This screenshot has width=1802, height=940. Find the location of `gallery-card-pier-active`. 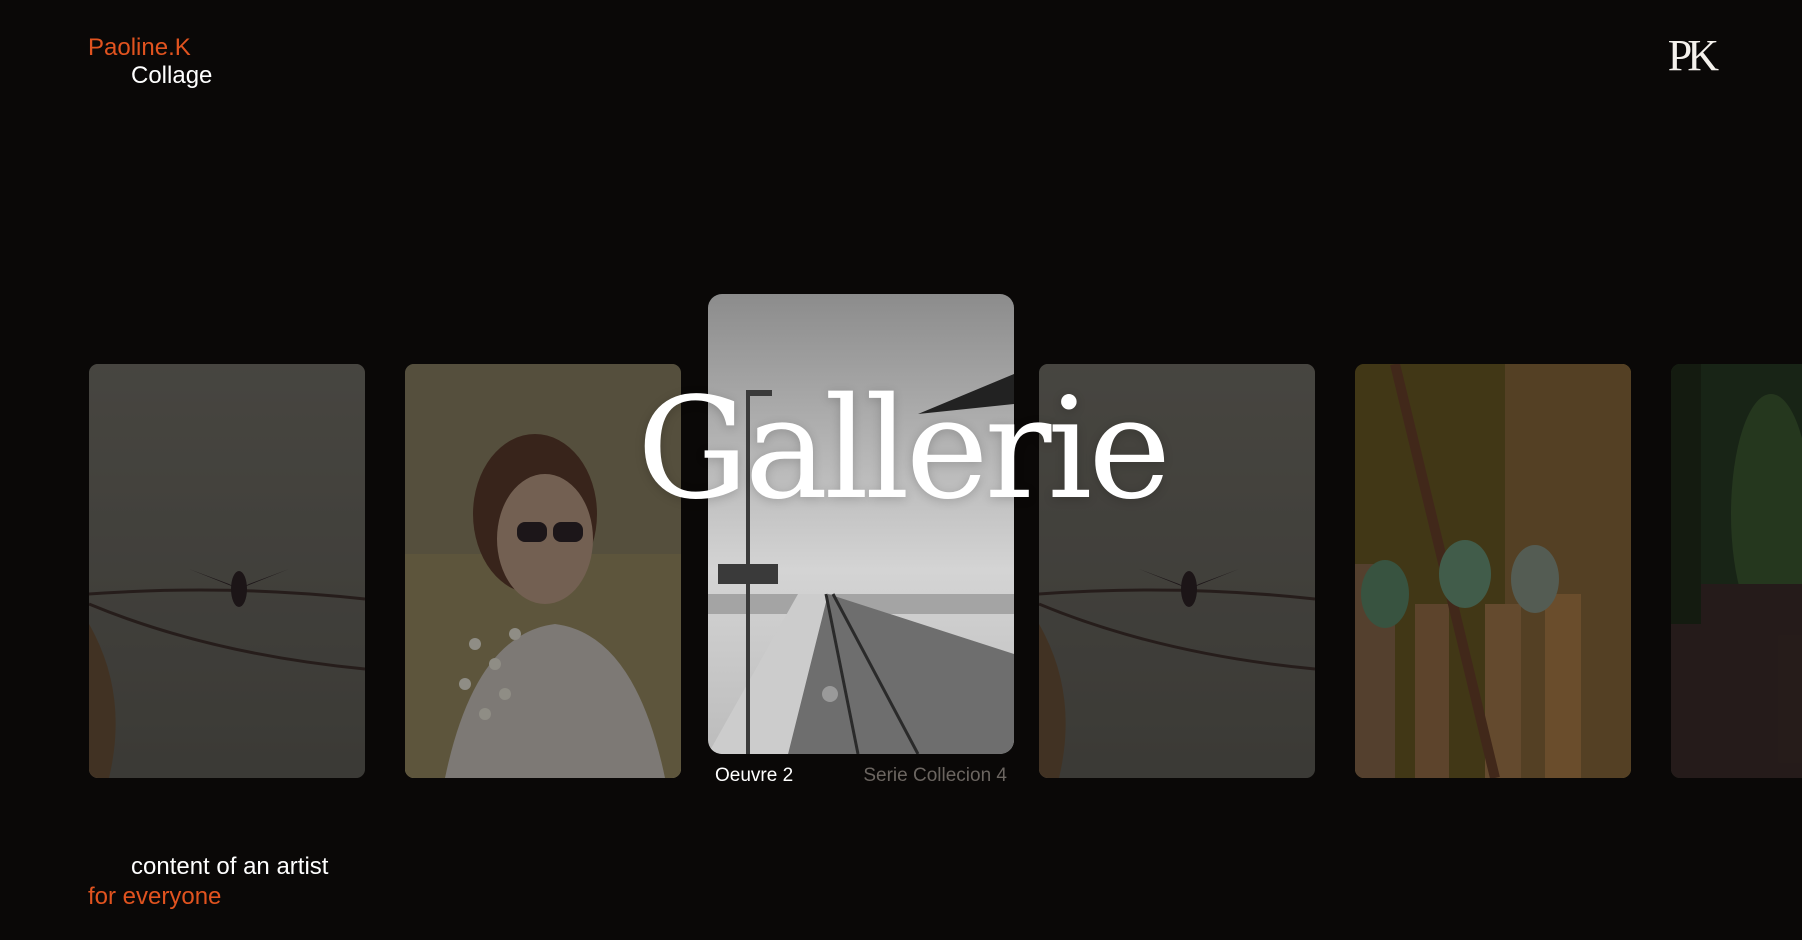

gallery-card-pier-active is located at coordinates (861, 524).